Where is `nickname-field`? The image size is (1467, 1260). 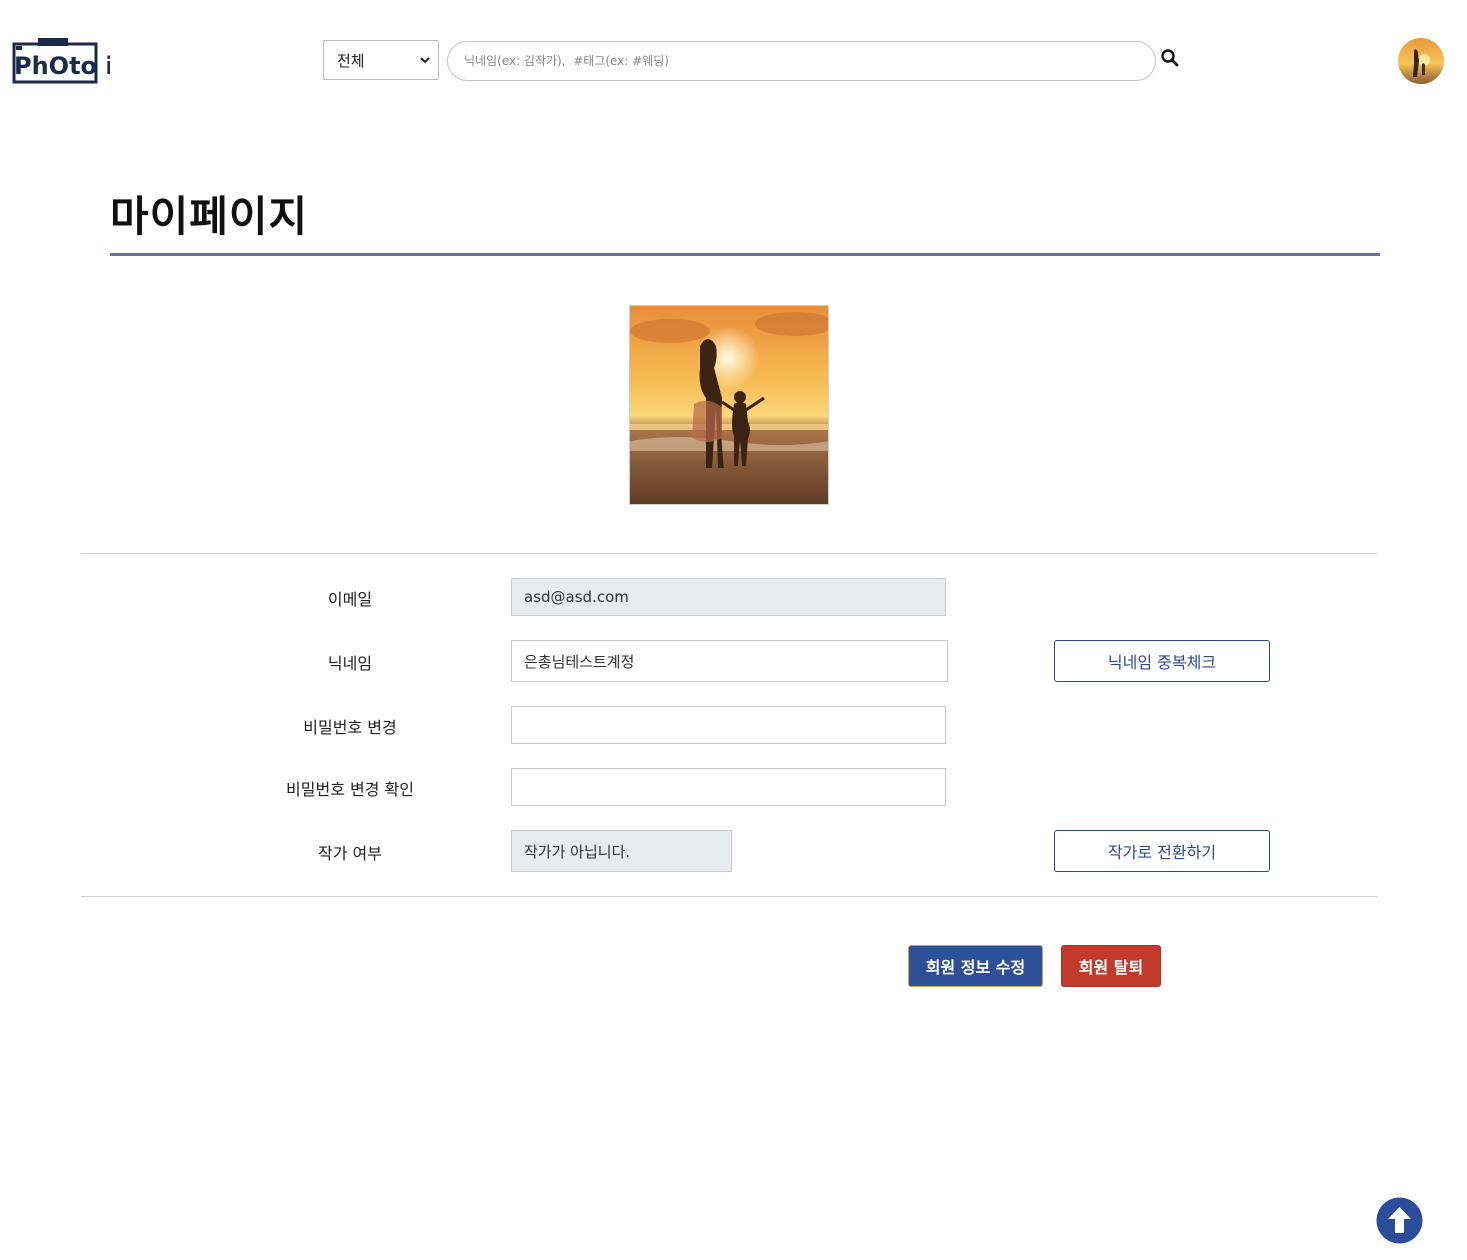 nickname-field is located at coordinates (729, 661).